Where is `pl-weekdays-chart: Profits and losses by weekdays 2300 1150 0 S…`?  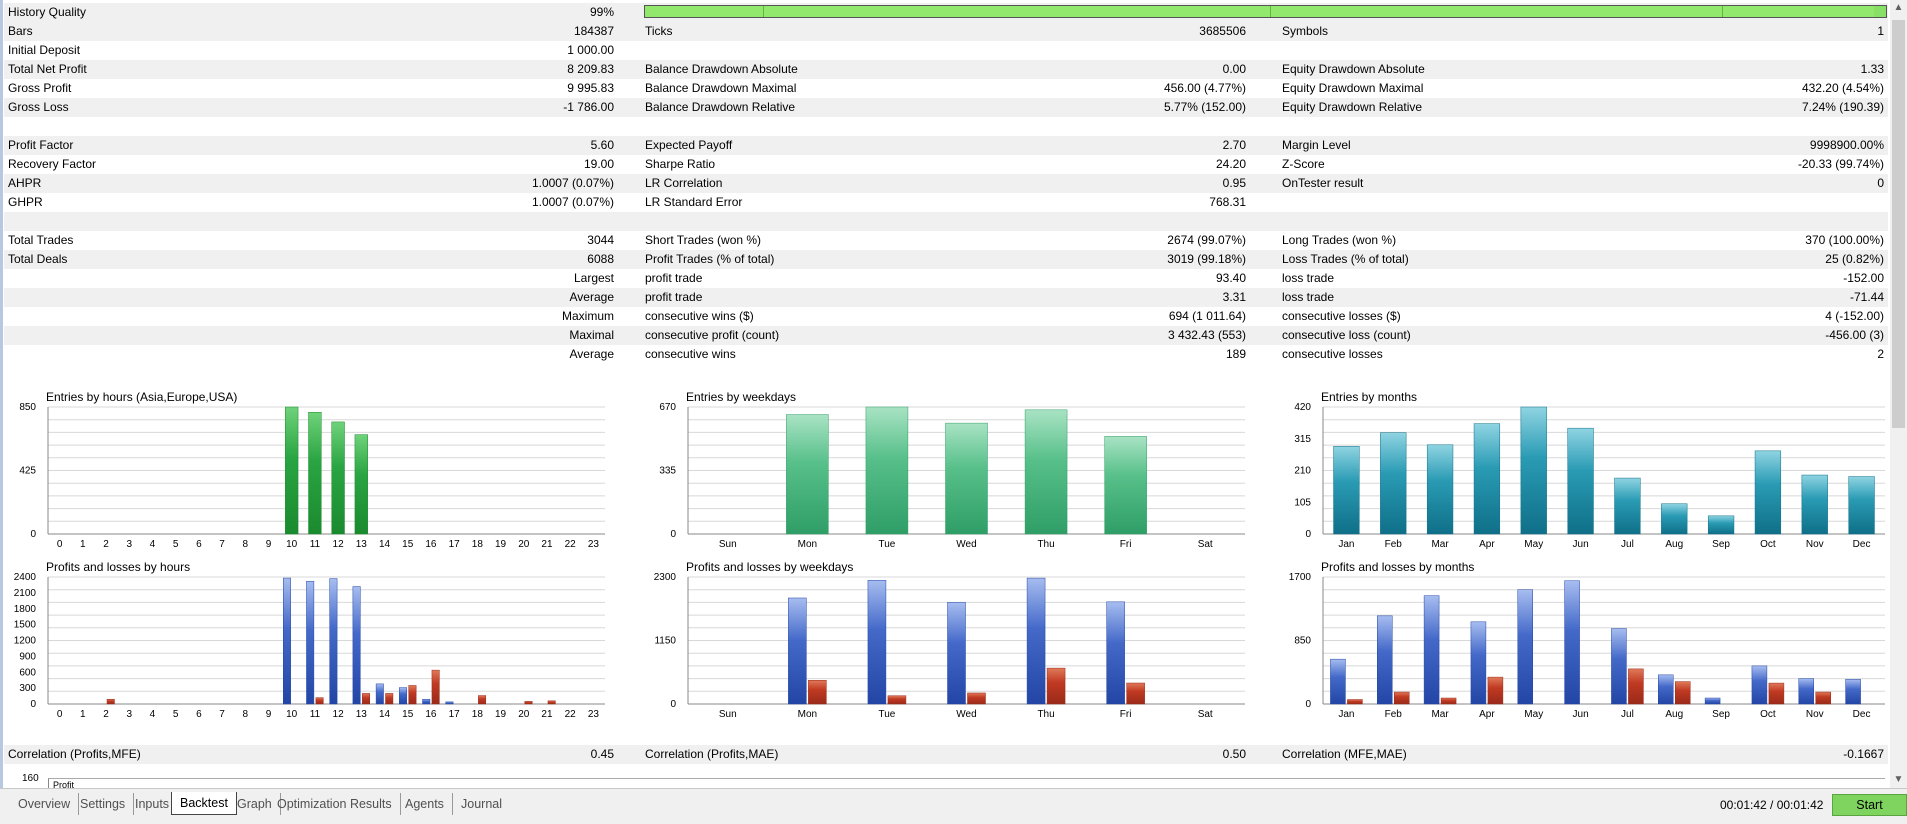
pl-weekdays-chart: Profits and losses by weekdays 2300 1150 0 S… is located at coordinates (942, 640).